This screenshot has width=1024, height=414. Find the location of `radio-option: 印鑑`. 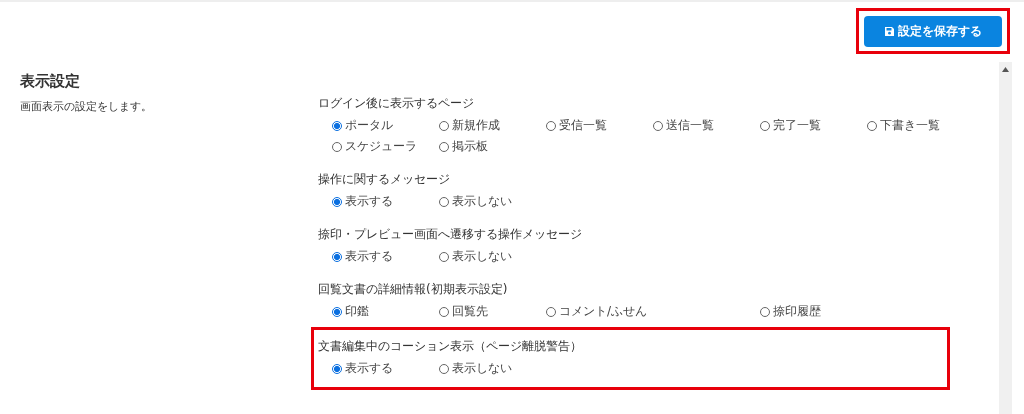

radio-option: 印鑑 is located at coordinates (385, 311).